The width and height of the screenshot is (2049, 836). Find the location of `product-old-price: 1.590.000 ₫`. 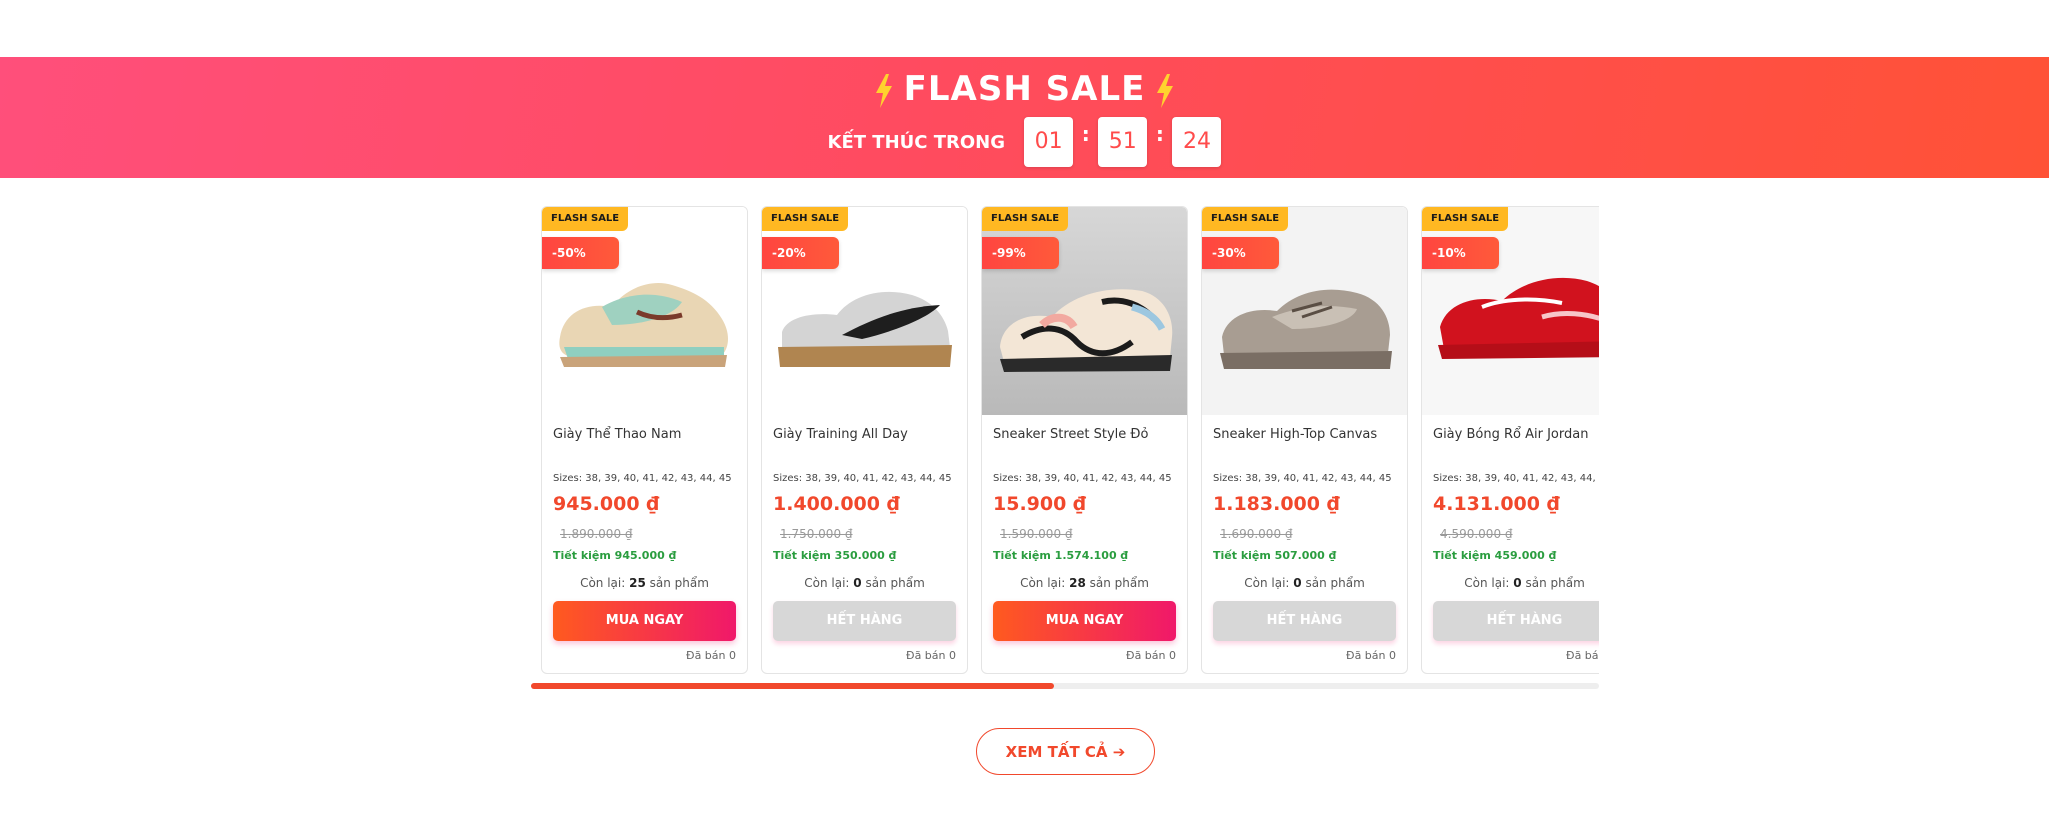

product-old-price: 1.590.000 ₫ is located at coordinates (1036, 534).